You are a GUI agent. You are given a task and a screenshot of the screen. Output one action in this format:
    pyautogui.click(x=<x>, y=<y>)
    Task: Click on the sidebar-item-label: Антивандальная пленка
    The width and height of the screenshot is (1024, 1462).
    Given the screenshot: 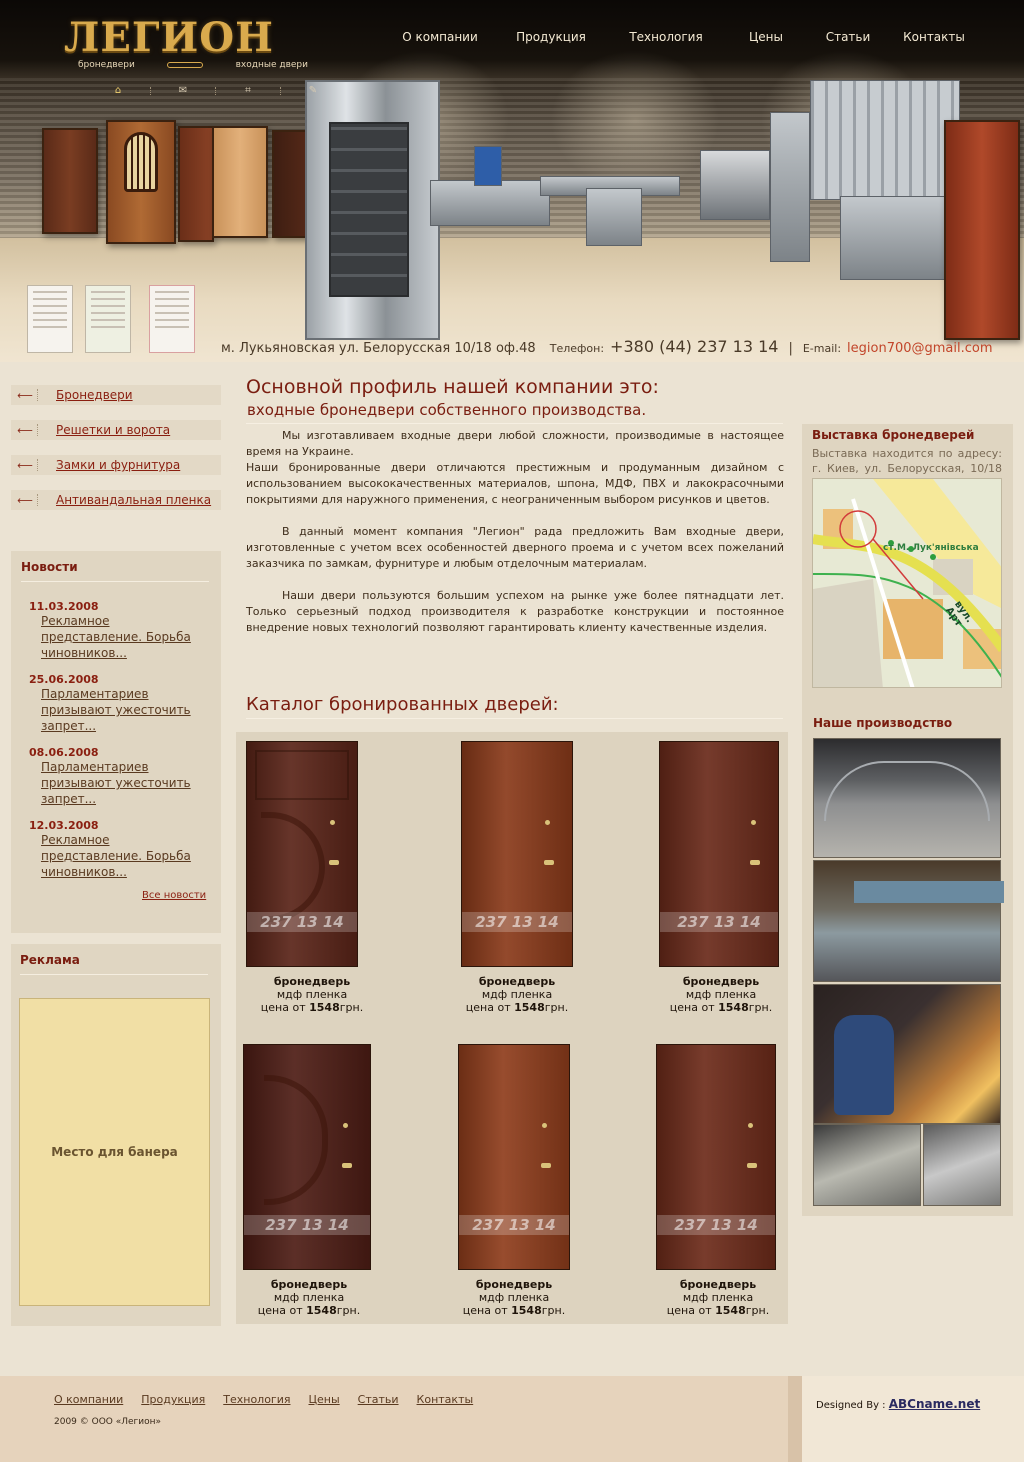 What is the action you would take?
    pyautogui.click(x=133, y=500)
    